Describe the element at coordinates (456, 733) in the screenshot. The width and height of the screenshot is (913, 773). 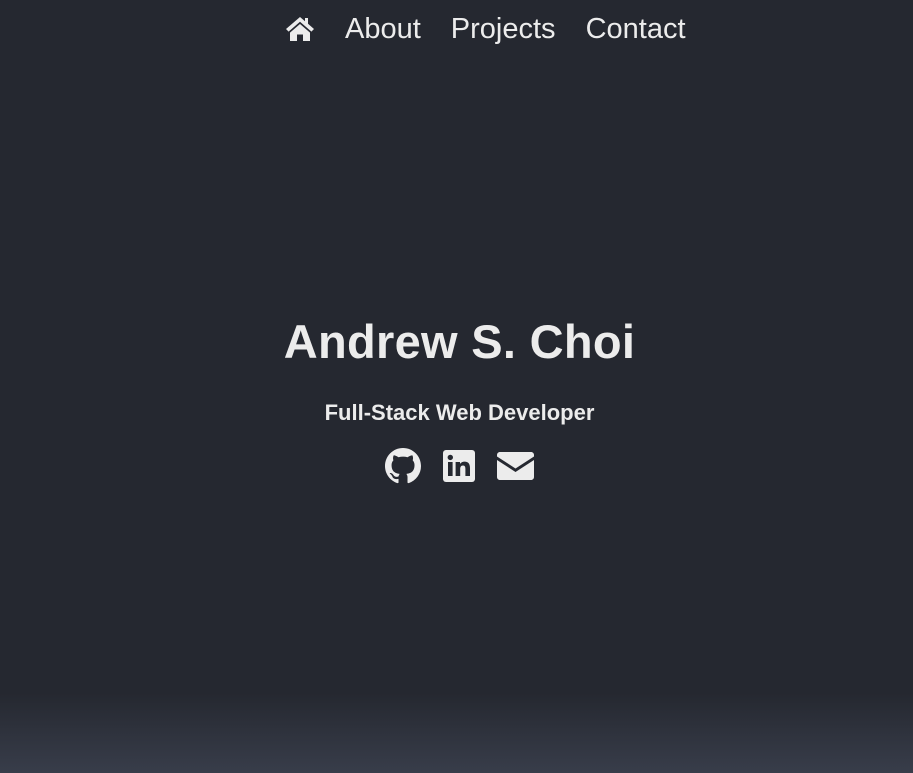
I see `bottom-gradient` at that location.